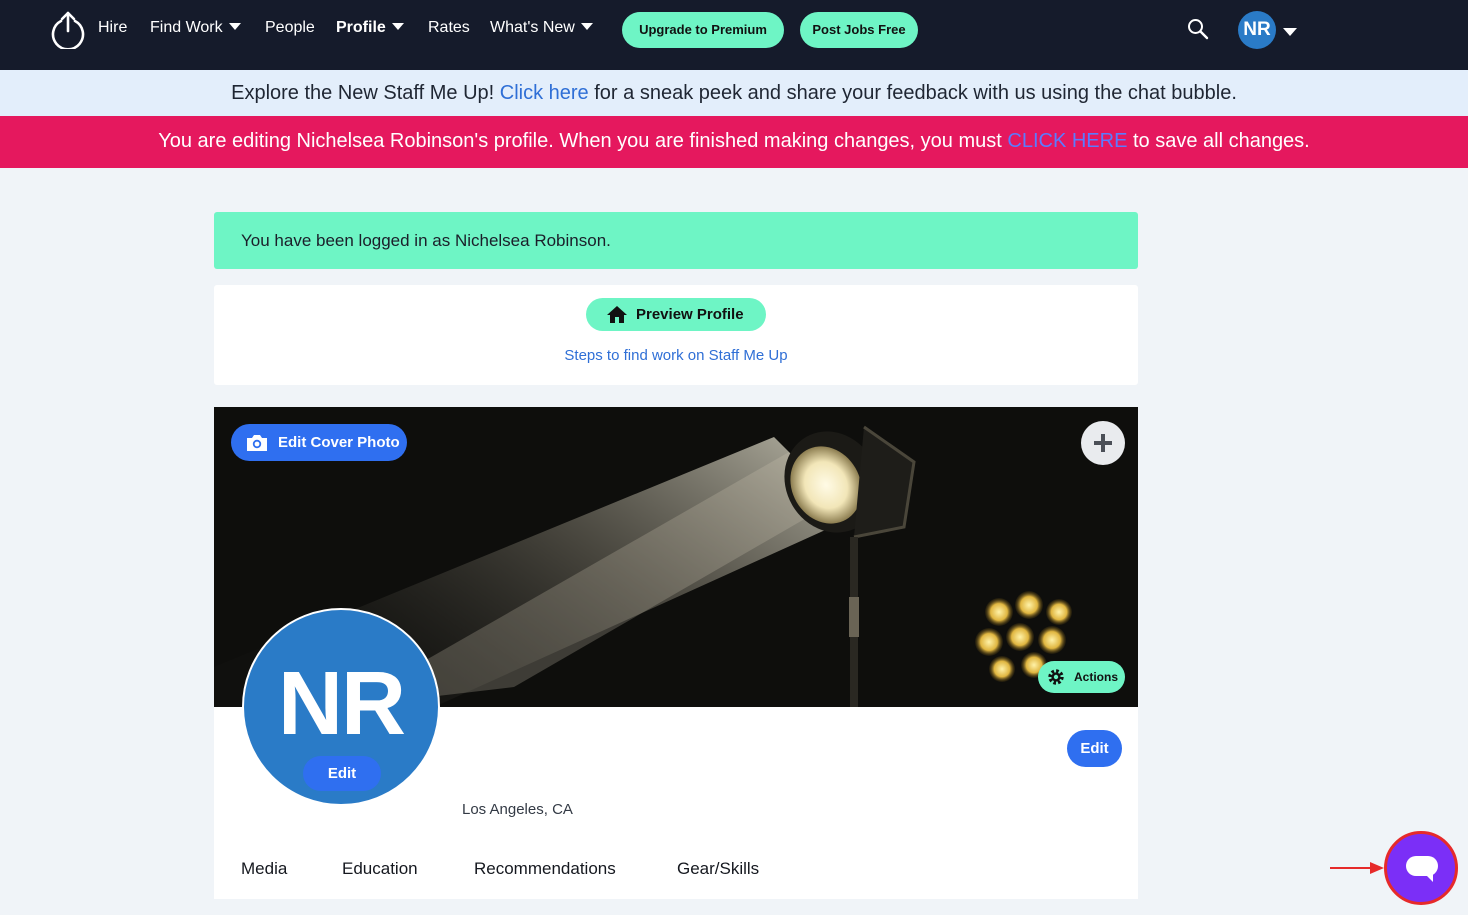 Image resolution: width=1468 pixels, height=915 pixels. Describe the element at coordinates (264, 869) in the screenshot. I see `tab-media: Media` at that location.